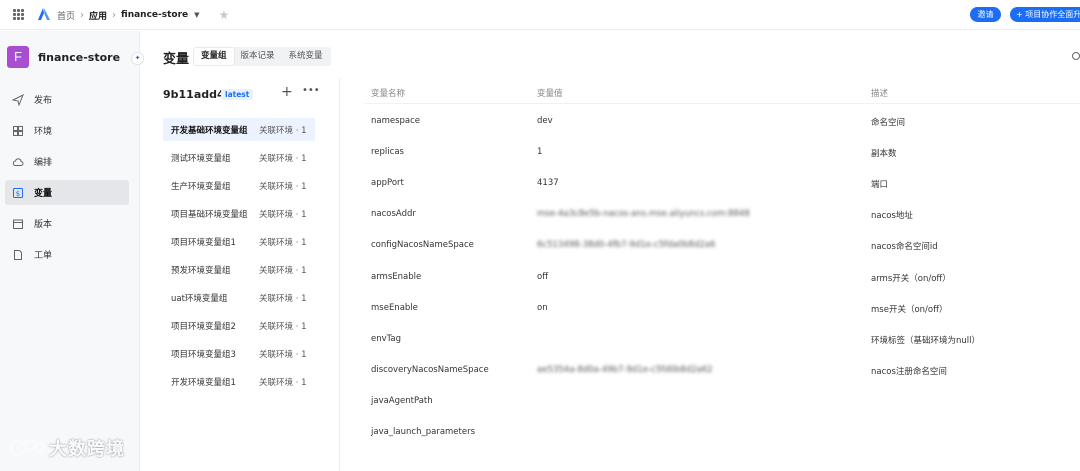  What do you see at coordinates (199, 298) in the screenshot?
I see `group-name: uat环境变量组` at bounding box center [199, 298].